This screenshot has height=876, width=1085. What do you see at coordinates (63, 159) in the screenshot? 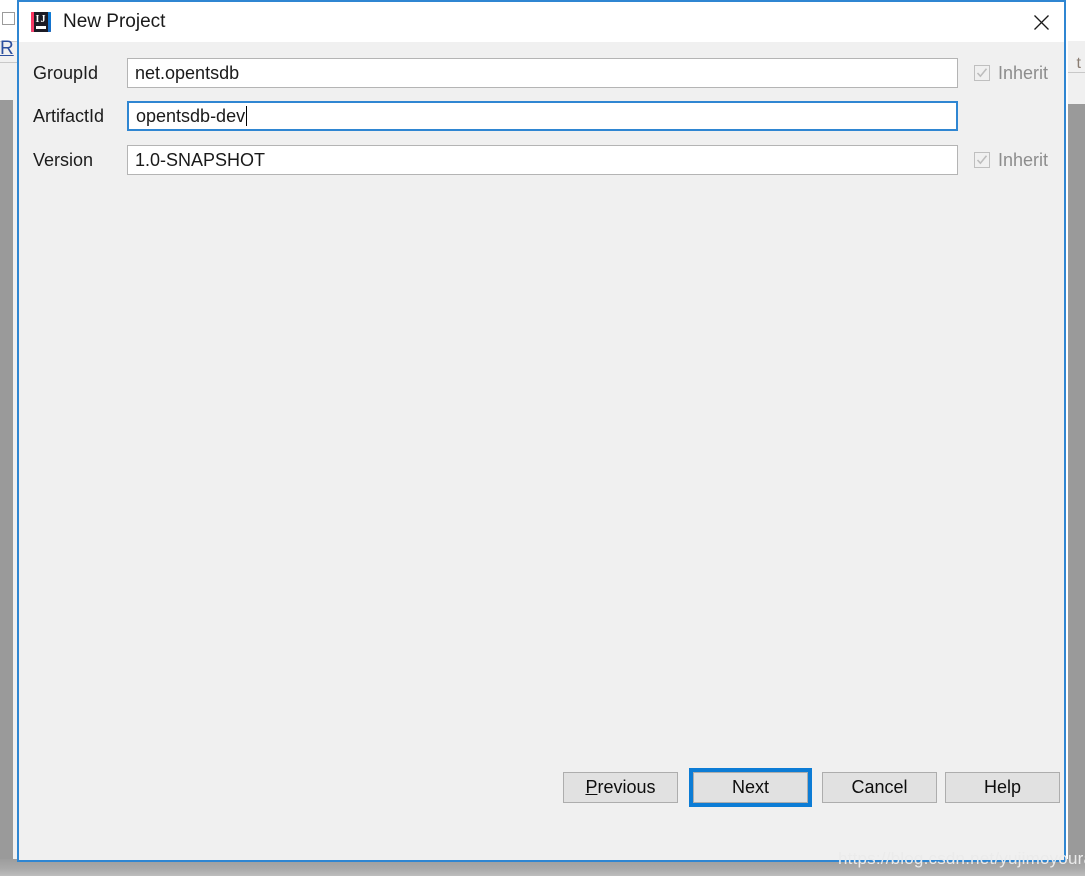
I see `version-label: Version` at bounding box center [63, 159].